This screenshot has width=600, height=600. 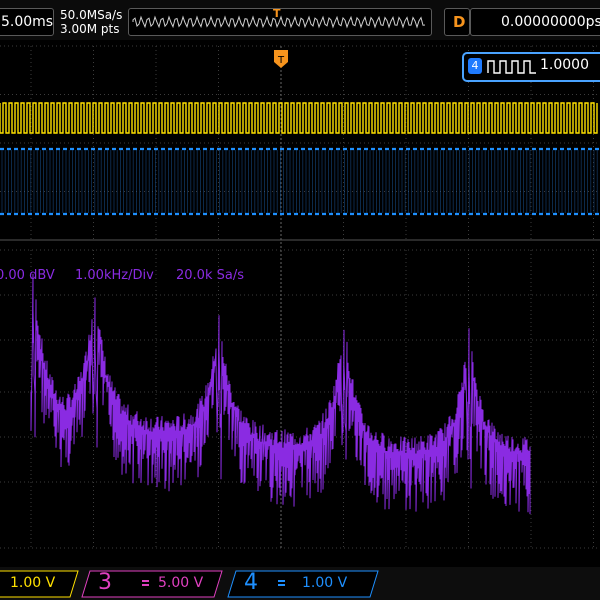 I want to click on trigger-status: 4 1.0000, so click(x=531, y=67).